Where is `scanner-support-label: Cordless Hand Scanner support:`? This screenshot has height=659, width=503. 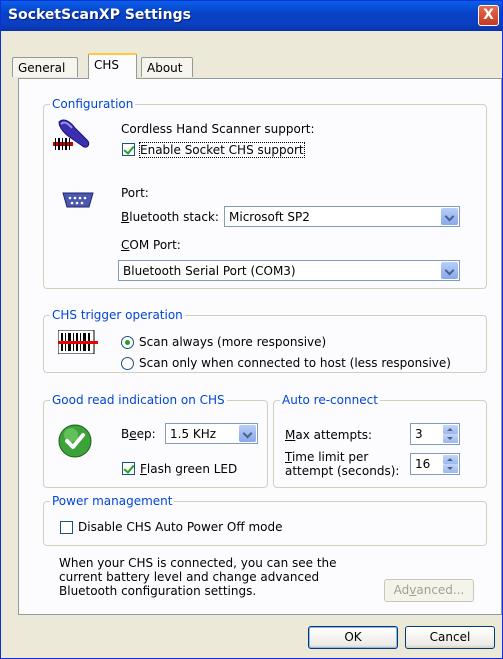 scanner-support-label: Cordless Hand Scanner support: is located at coordinates (218, 129).